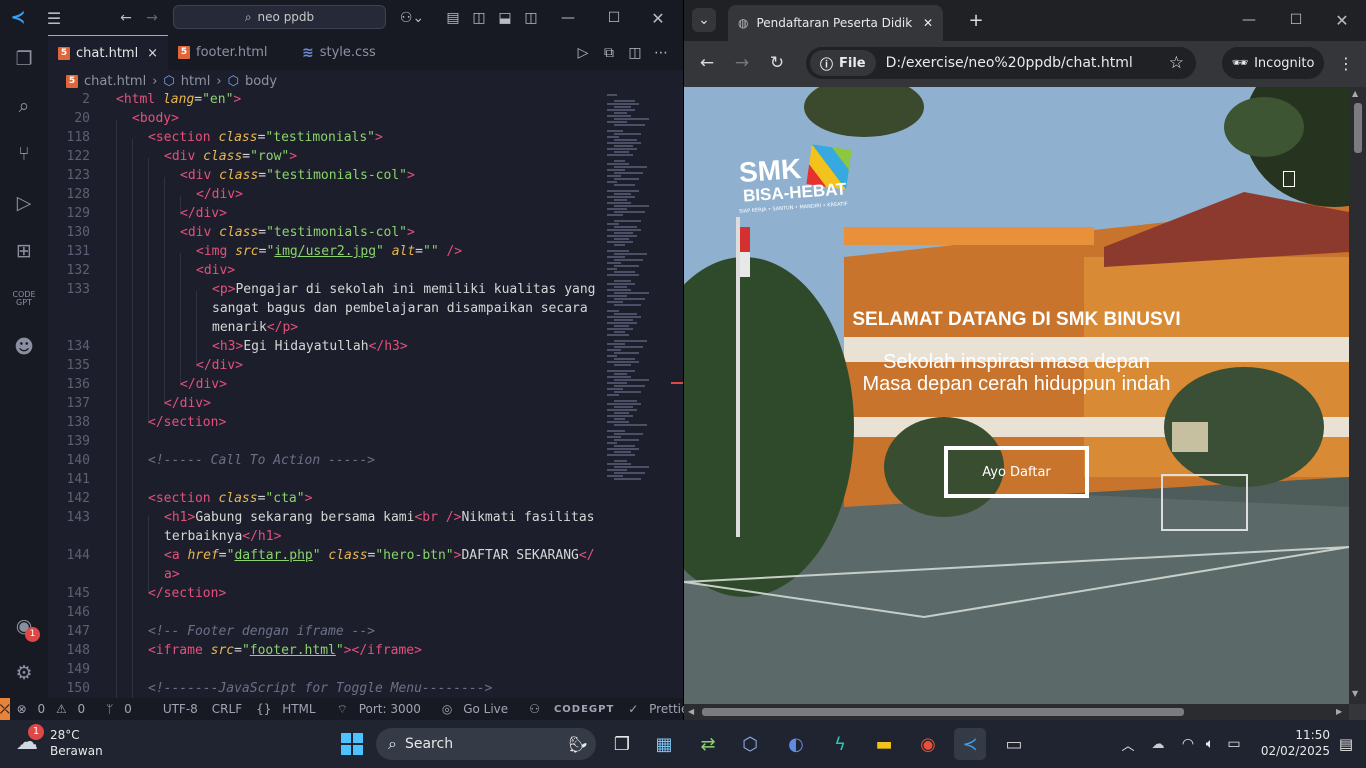 The image size is (1366, 768). Describe the element at coordinates (928, 23) in the screenshot. I see `close-tab-icon: ✕` at that location.